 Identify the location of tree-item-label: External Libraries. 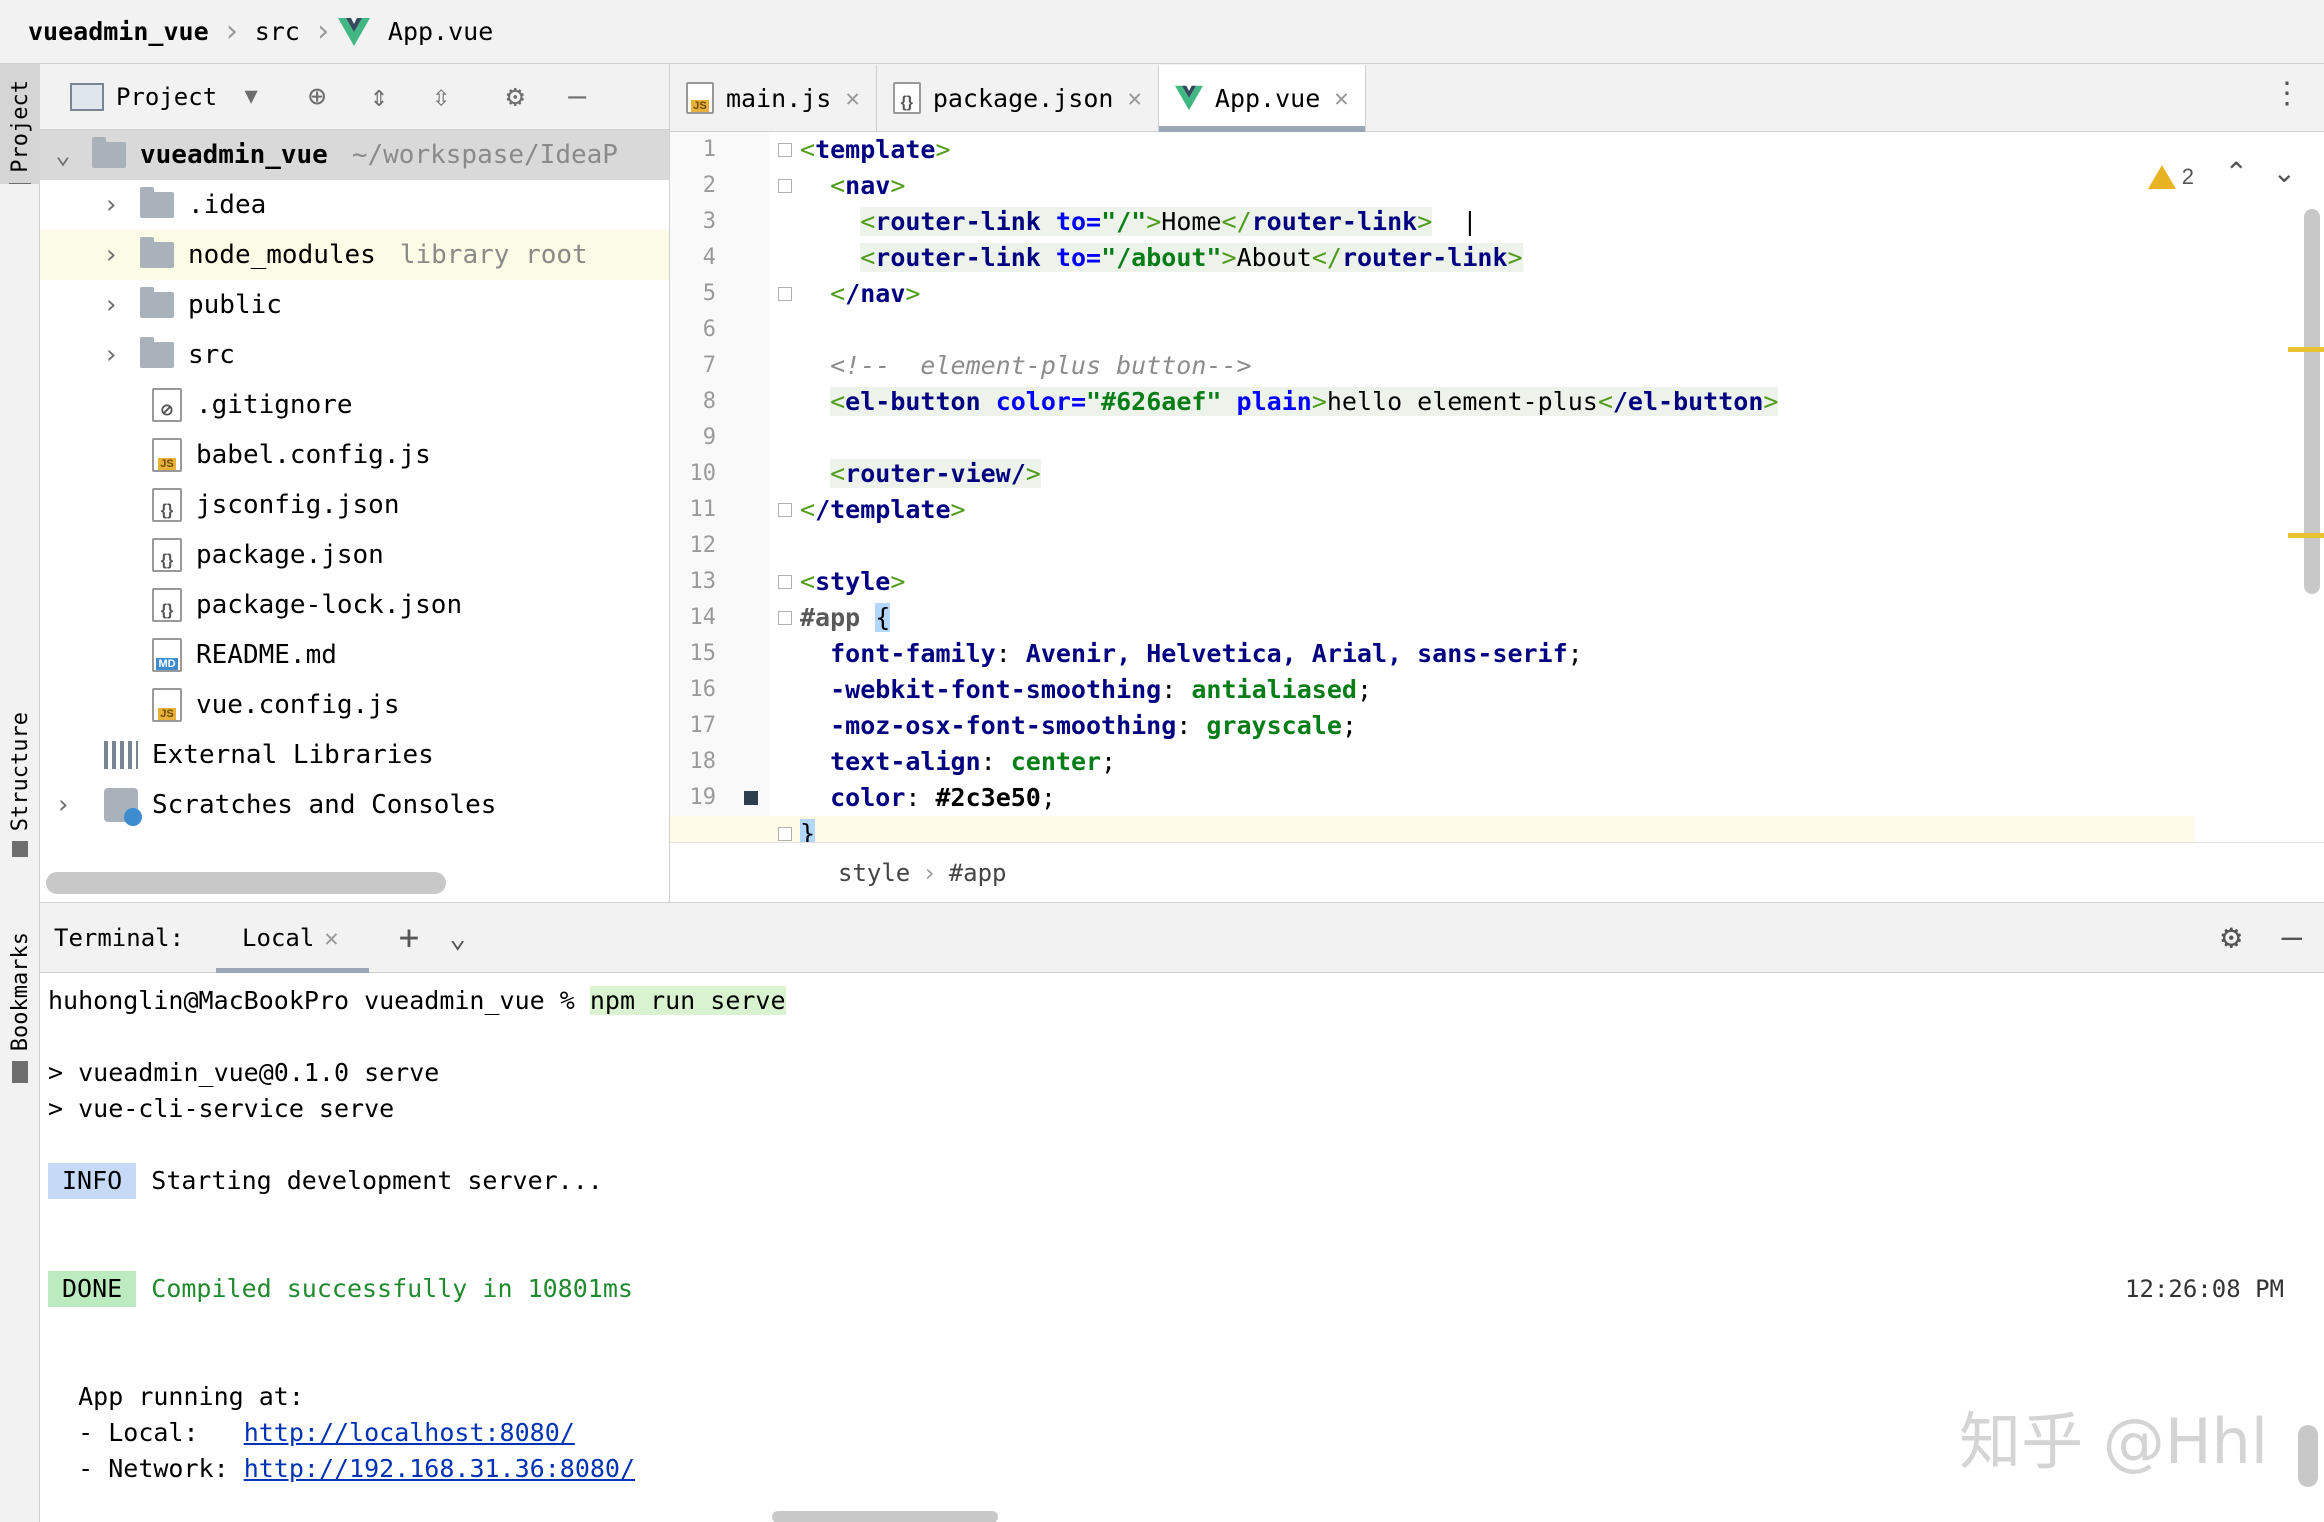
(293, 755).